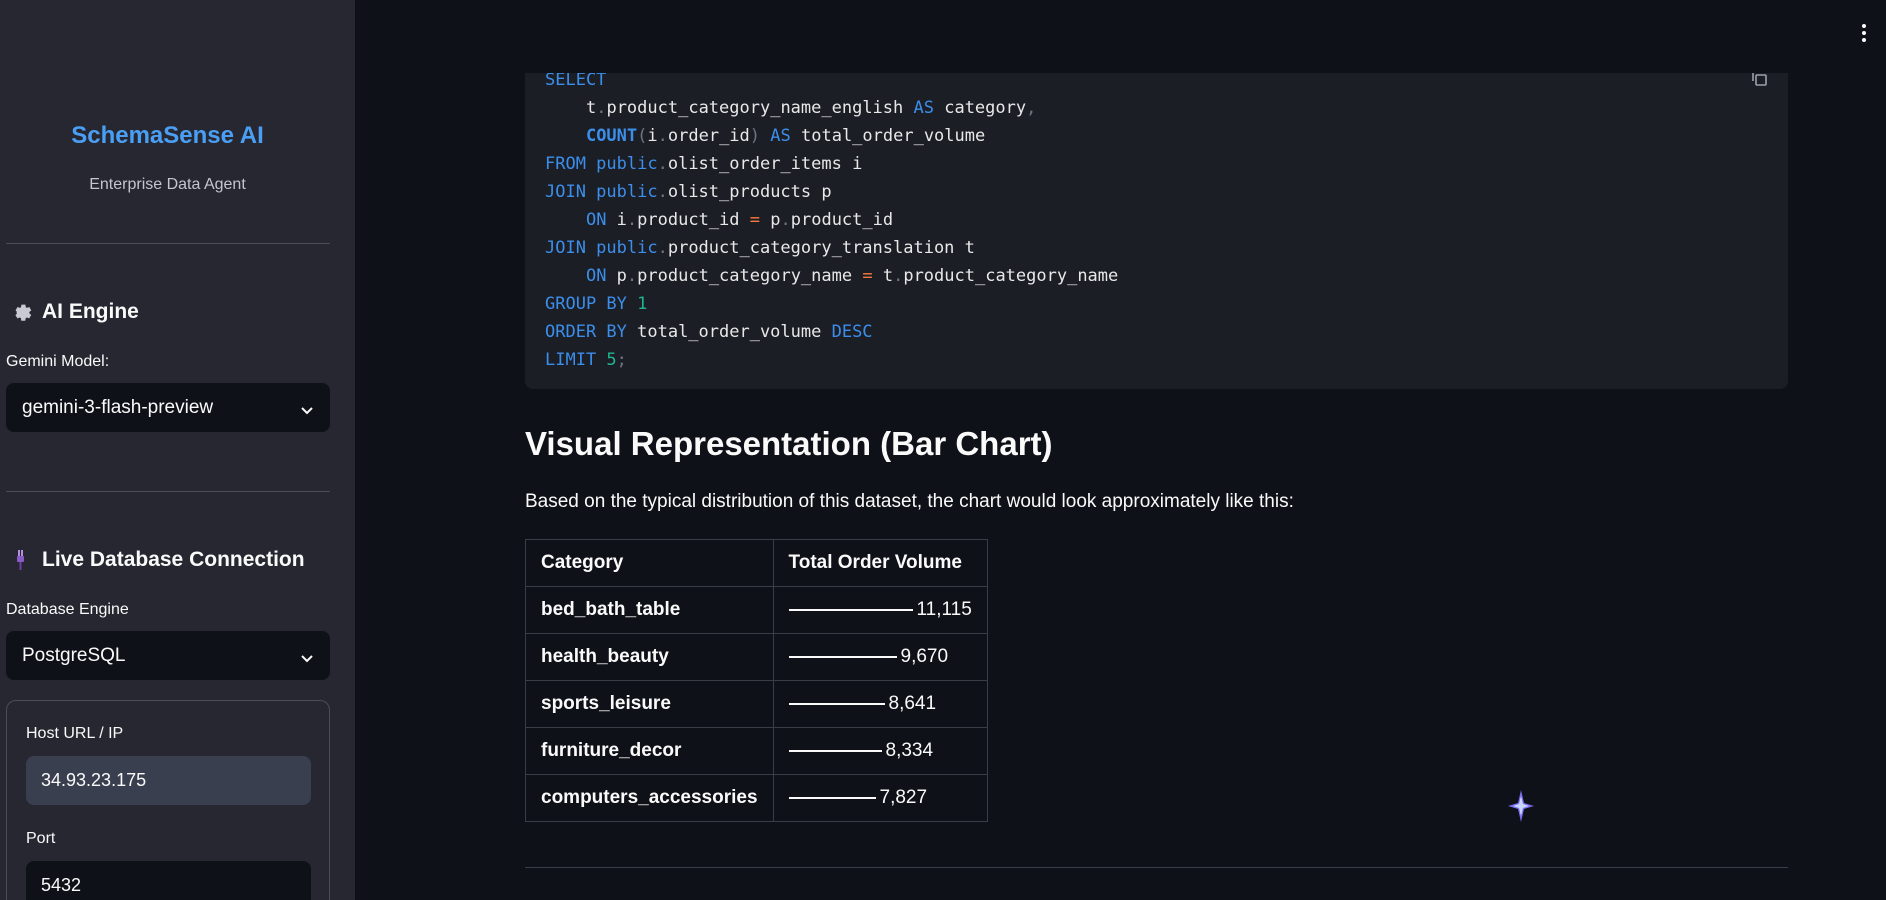 This screenshot has width=1886, height=900. Describe the element at coordinates (903, 797) in the screenshot. I see `volume-value: 7,827` at that location.